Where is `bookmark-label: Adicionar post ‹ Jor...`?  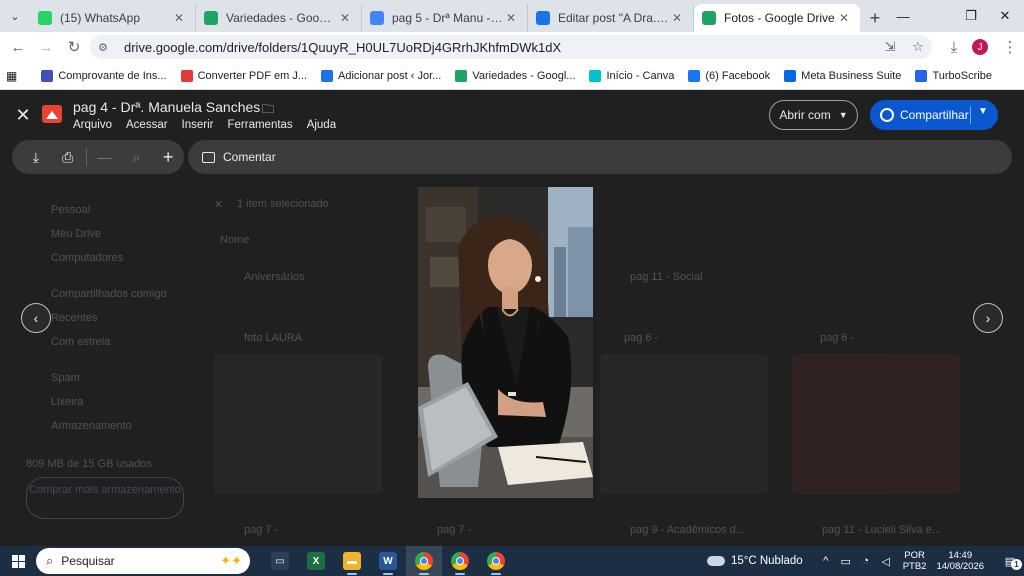
bookmark-label: Adicionar post ‹ Jor... is located at coordinates (390, 75).